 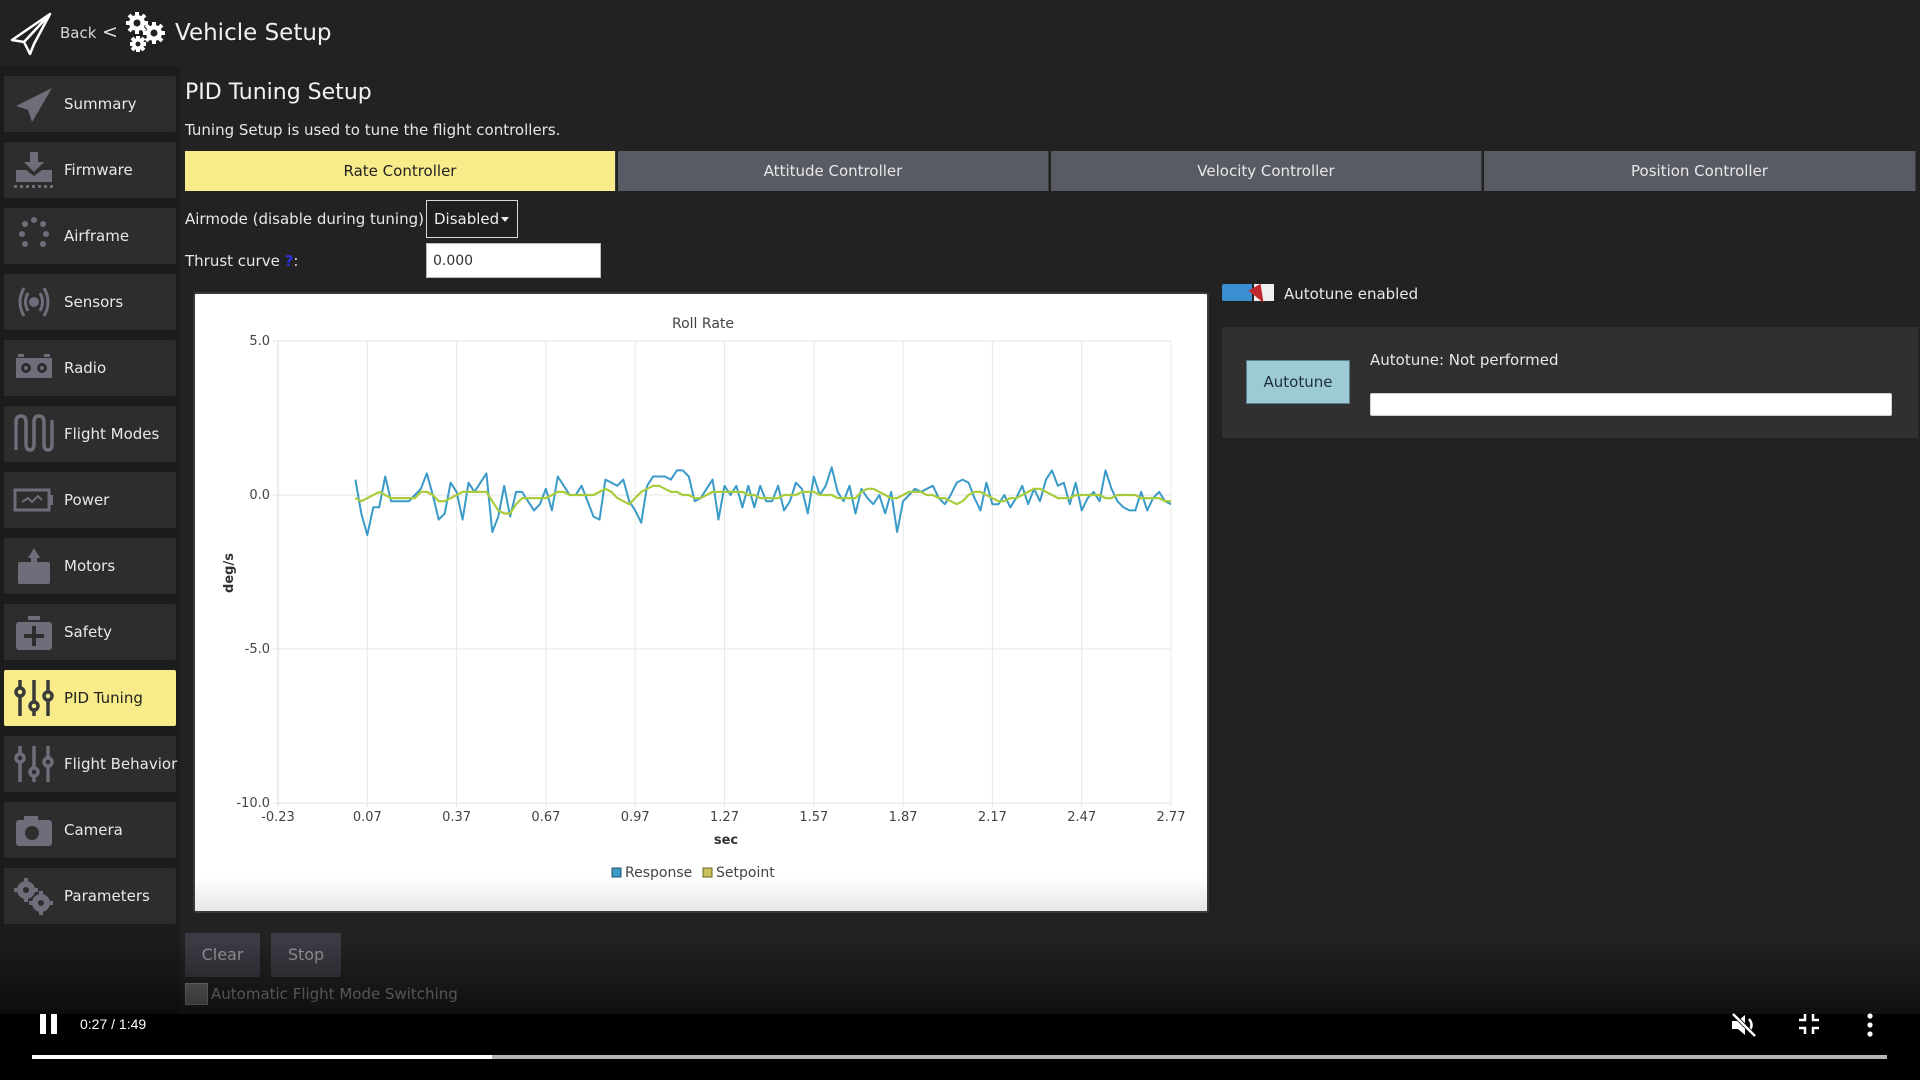 I want to click on sidebar-item-flight-behavior: Flight Behavior, so click(x=91, y=764).